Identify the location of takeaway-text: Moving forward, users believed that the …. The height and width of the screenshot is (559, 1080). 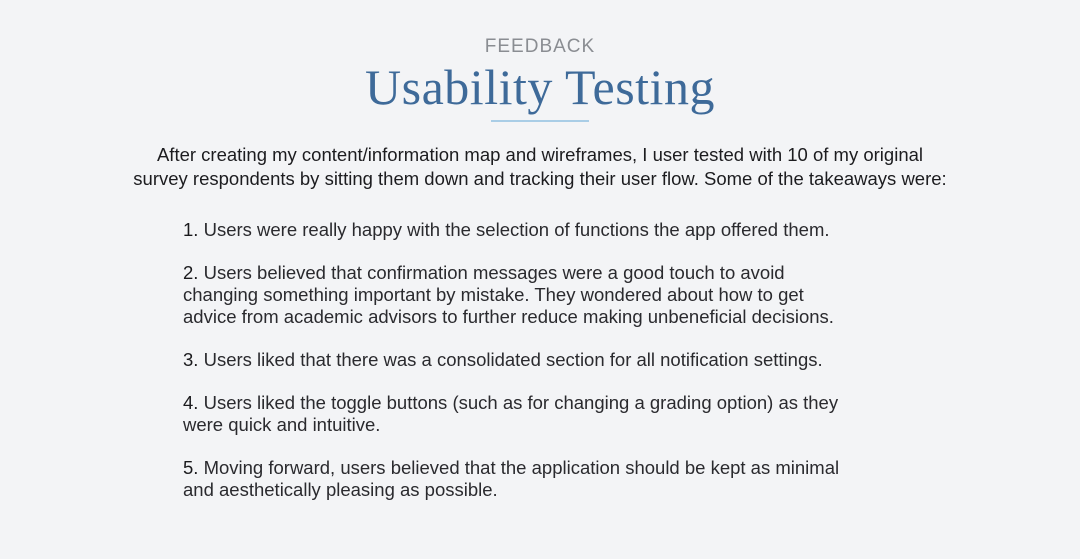
(521, 467).